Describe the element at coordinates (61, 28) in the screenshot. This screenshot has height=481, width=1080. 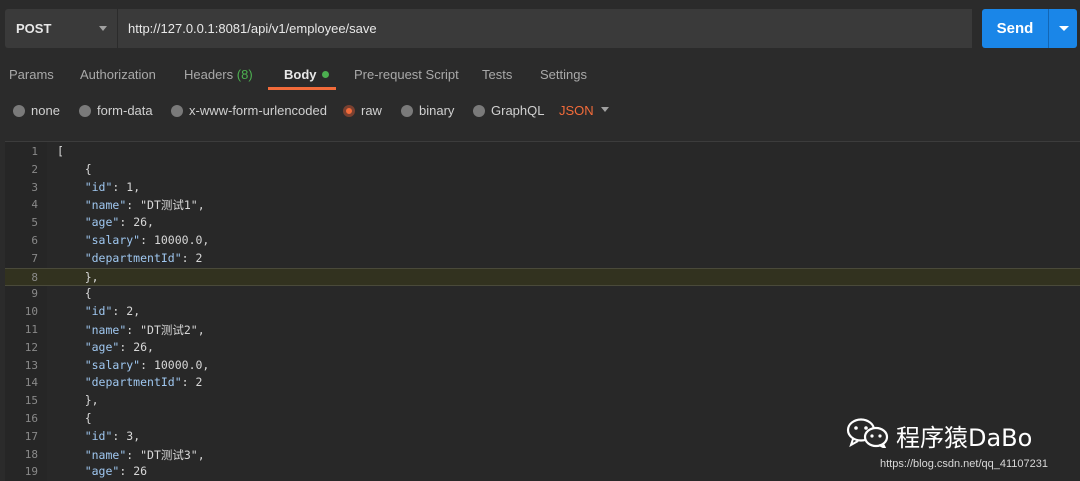
I see `method-select: POST` at that location.